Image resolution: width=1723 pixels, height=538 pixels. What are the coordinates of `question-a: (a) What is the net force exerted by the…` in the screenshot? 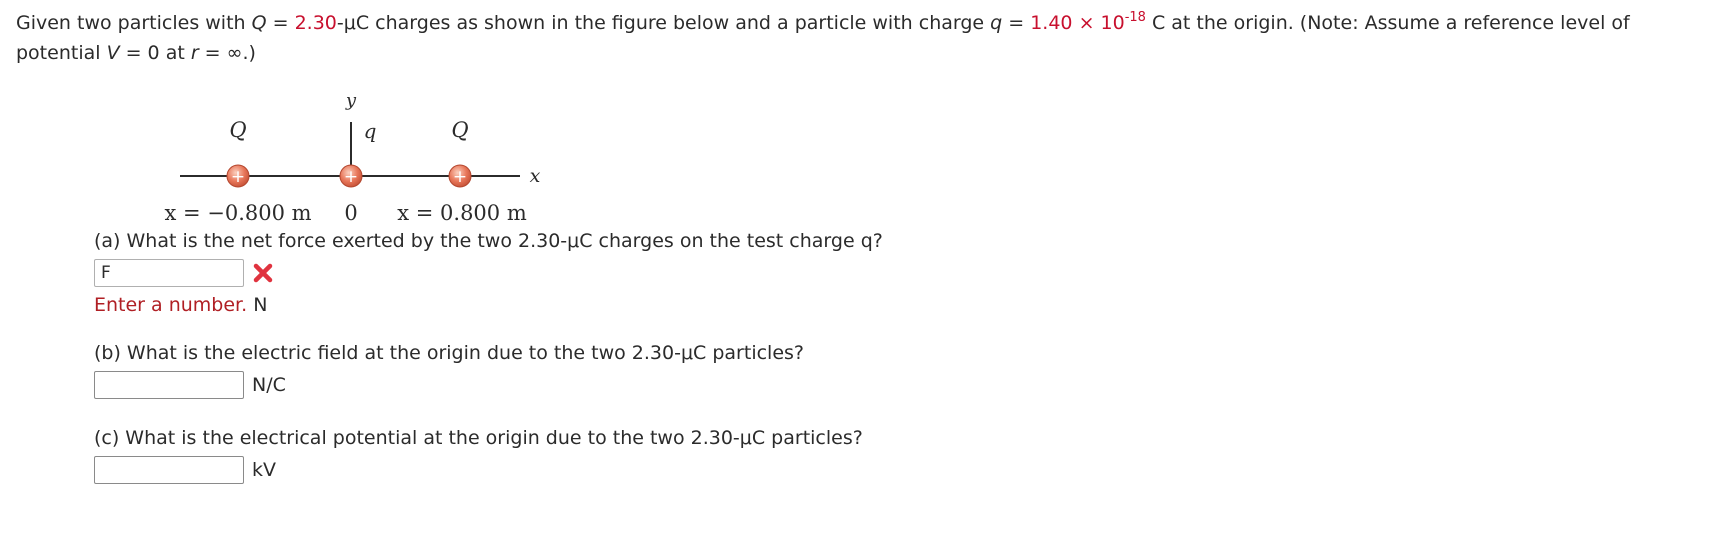 It's located at (544, 273).